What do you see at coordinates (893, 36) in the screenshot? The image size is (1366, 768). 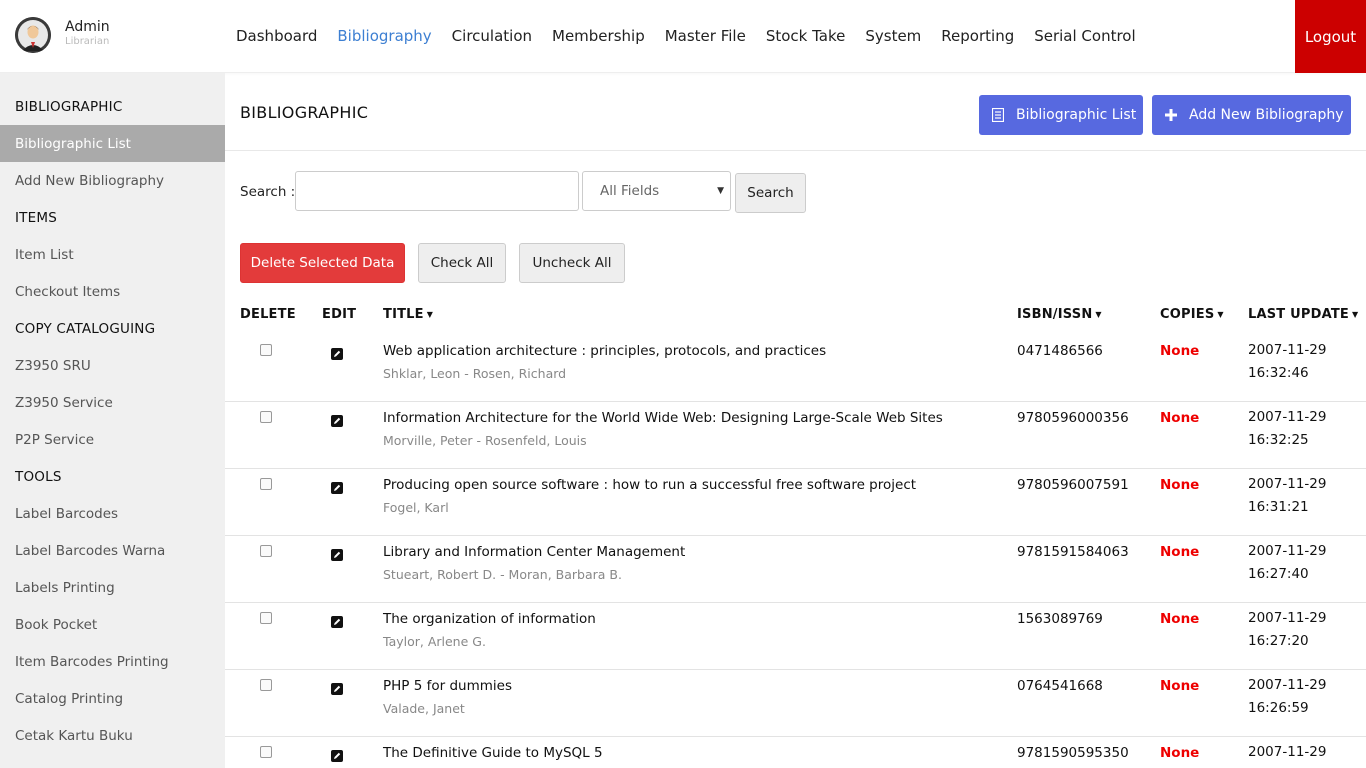 I see `nav-item-system: System` at bounding box center [893, 36].